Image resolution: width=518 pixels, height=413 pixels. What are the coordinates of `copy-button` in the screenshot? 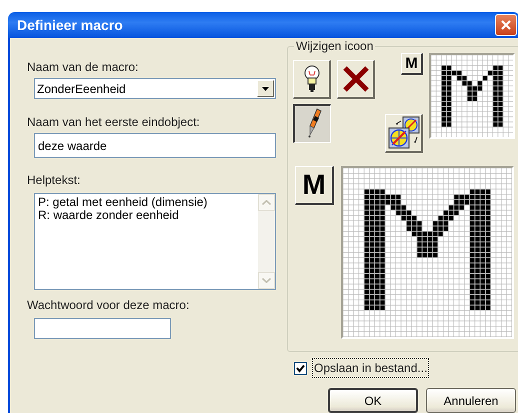 It's located at (404, 133).